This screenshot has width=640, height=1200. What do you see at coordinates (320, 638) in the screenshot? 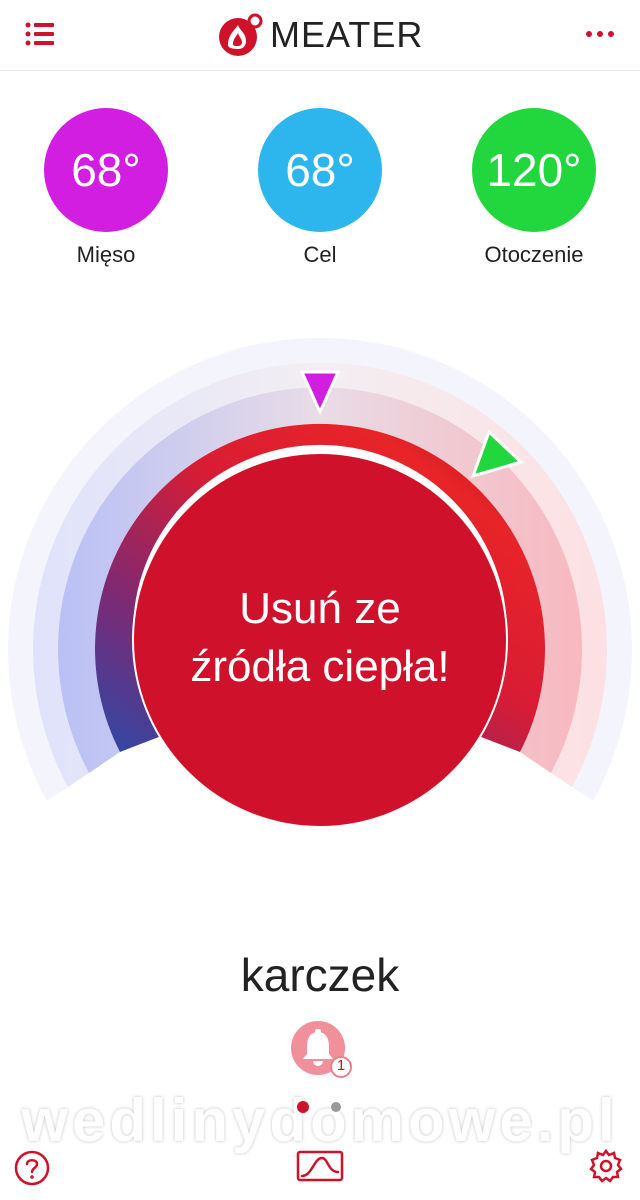
I see `dial-message: Usuń ze źródła ciepła!` at bounding box center [320, 638].